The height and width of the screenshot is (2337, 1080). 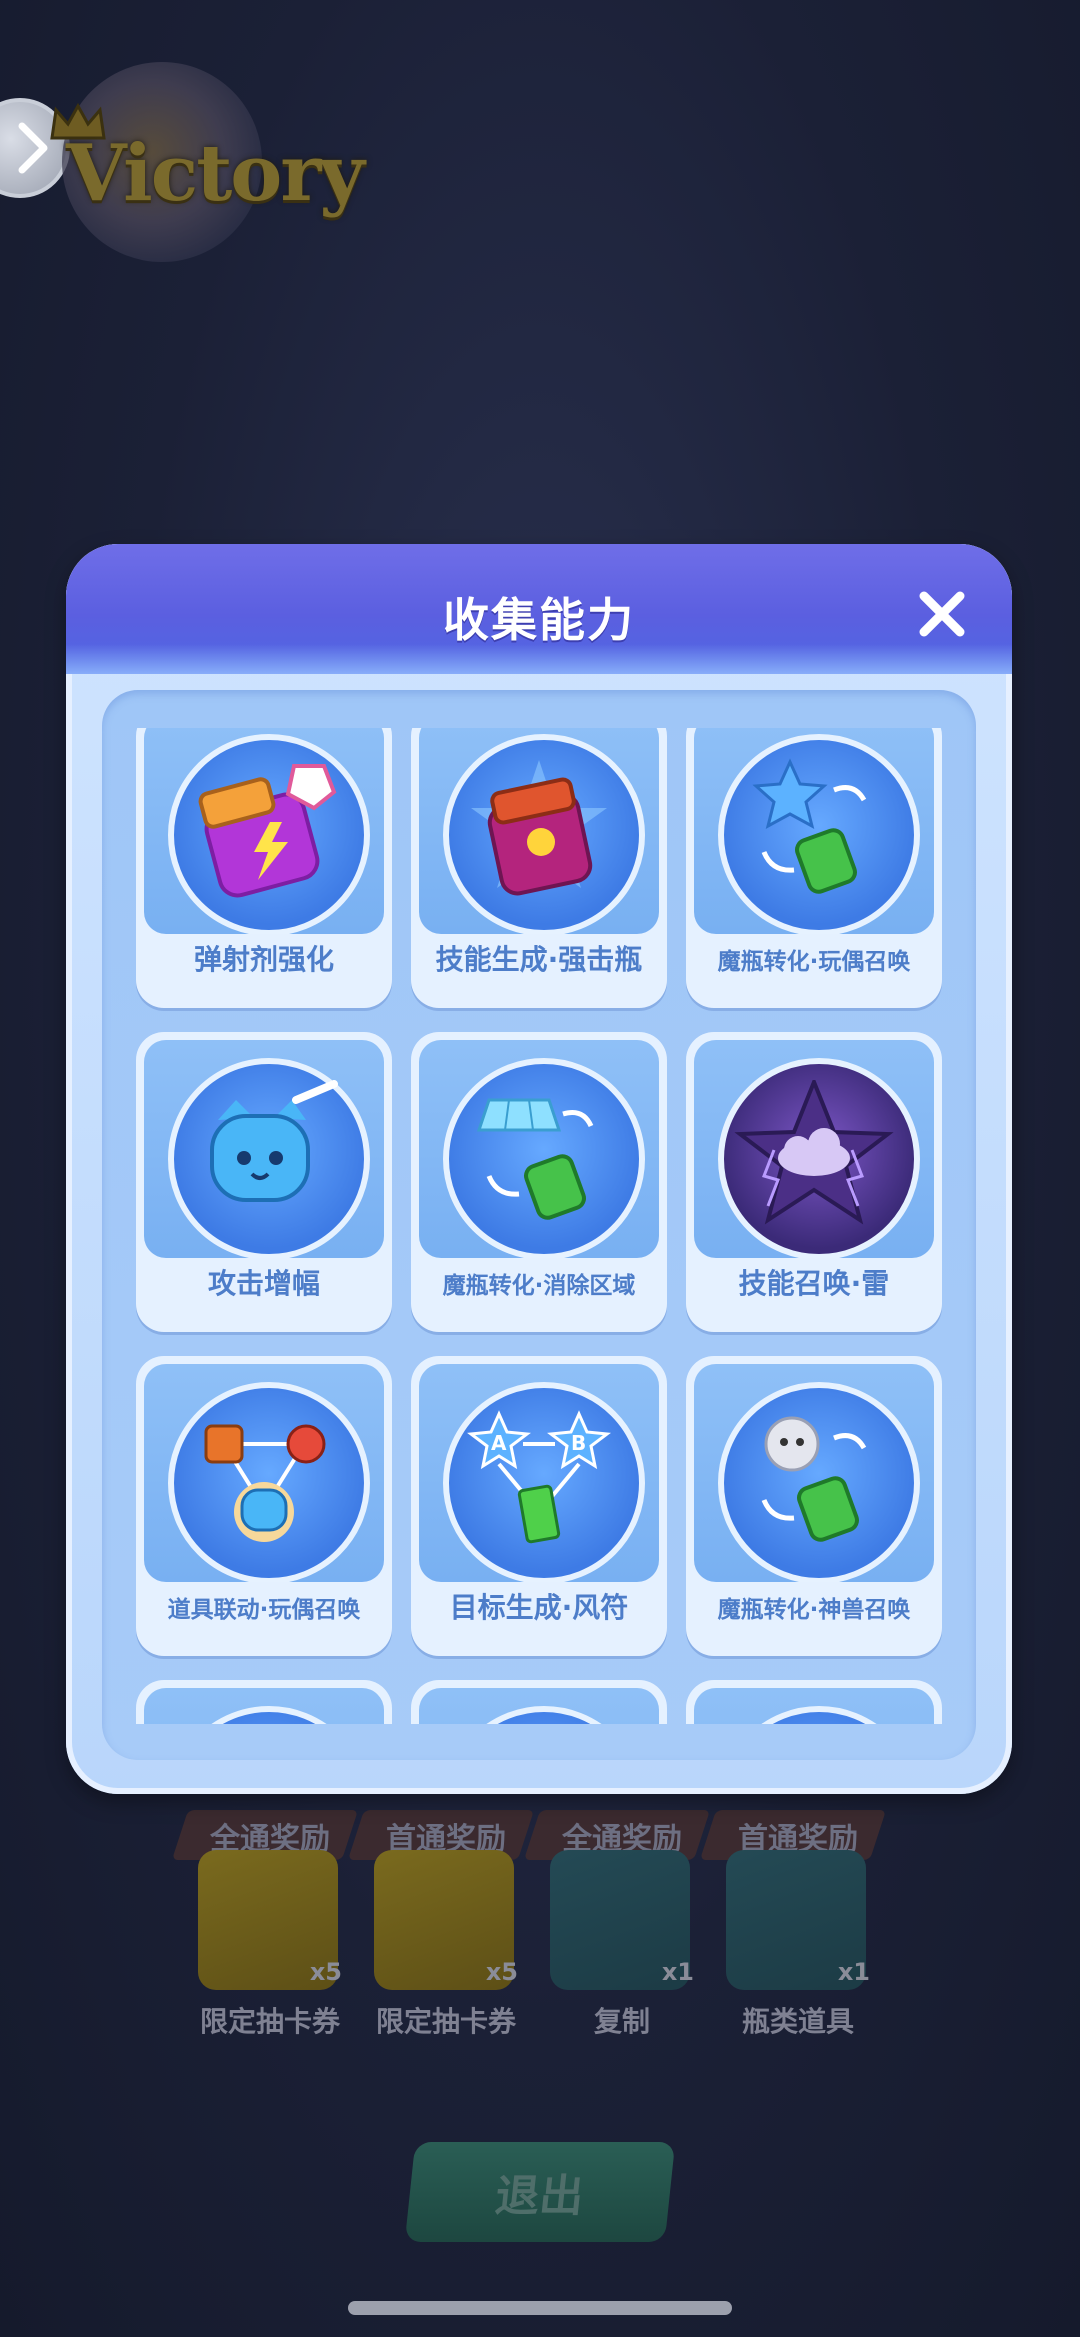 I want to click on ability-card: 魔瓶转化·消除区域, so click(x=539, y=1182).